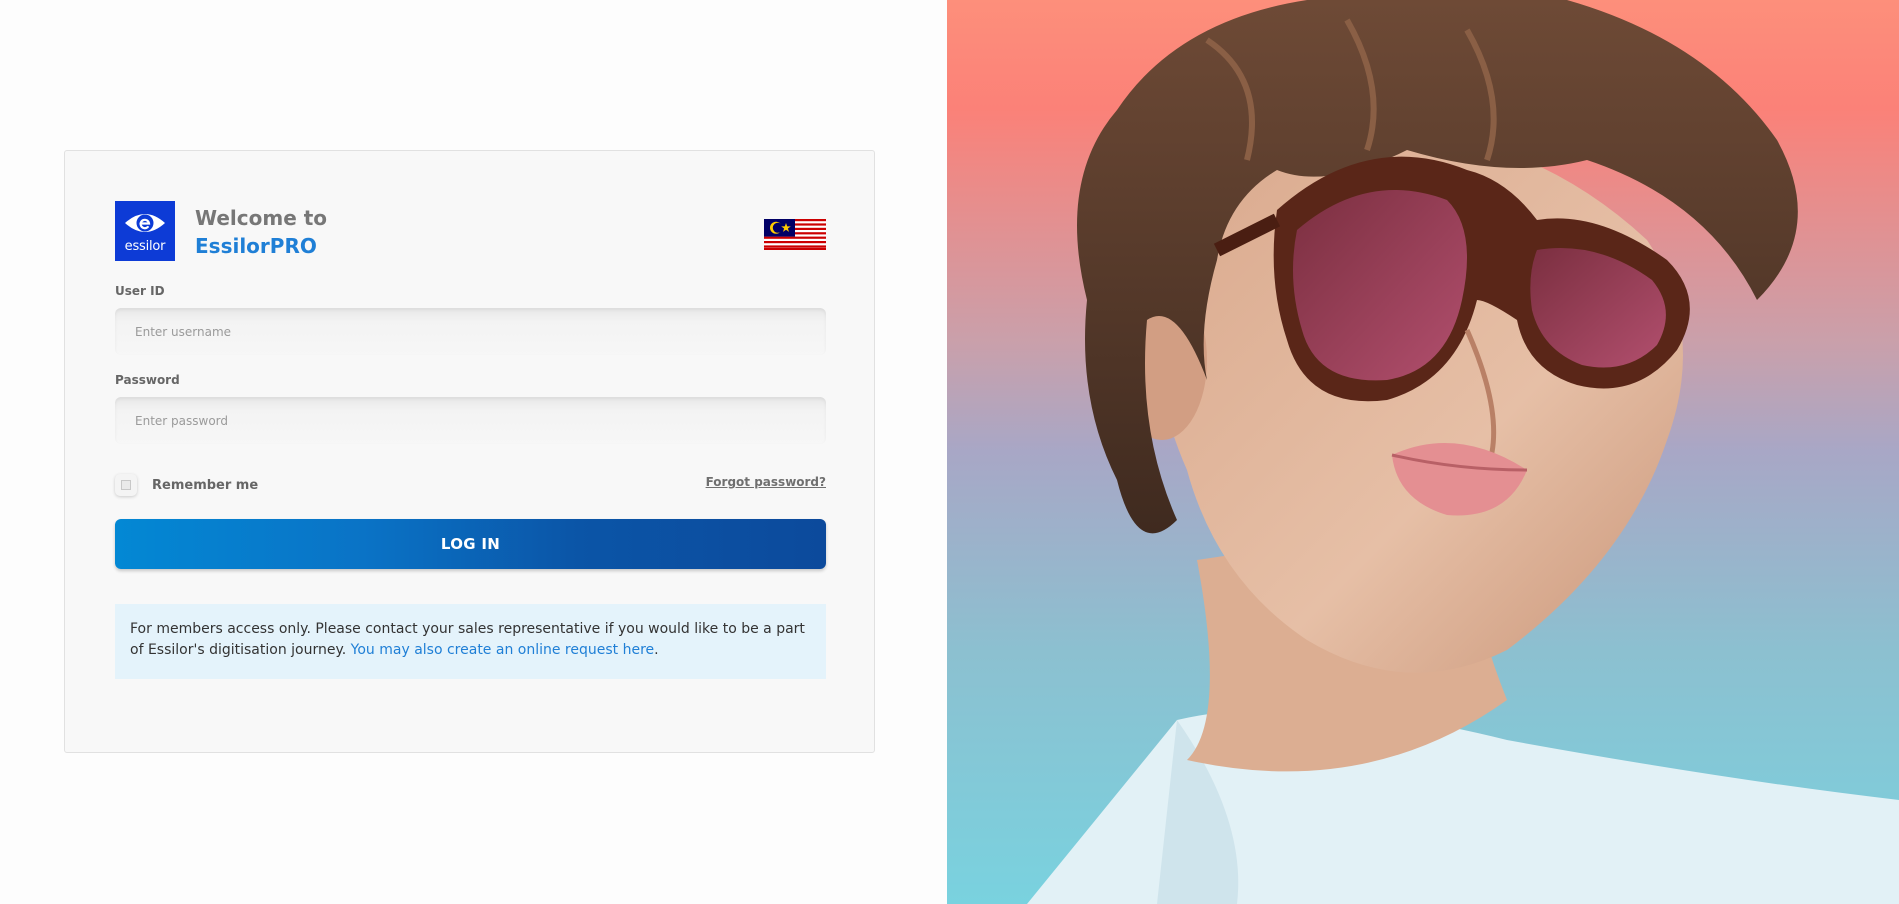  I want to click on login-options-row: Remember me Forgot password?, so click(470, 485).